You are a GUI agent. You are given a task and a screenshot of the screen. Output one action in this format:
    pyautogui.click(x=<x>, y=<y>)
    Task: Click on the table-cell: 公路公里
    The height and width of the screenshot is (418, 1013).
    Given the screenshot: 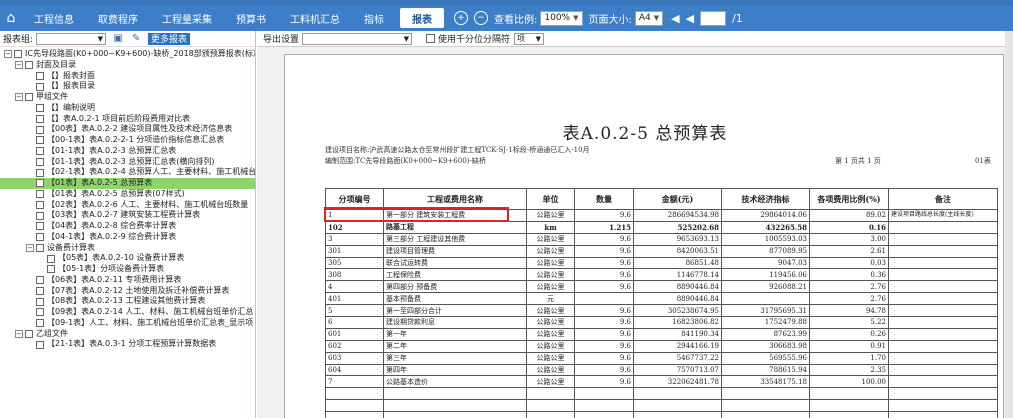 What is the action you would take?
    pyautogui.click(x=550, y=358)
    